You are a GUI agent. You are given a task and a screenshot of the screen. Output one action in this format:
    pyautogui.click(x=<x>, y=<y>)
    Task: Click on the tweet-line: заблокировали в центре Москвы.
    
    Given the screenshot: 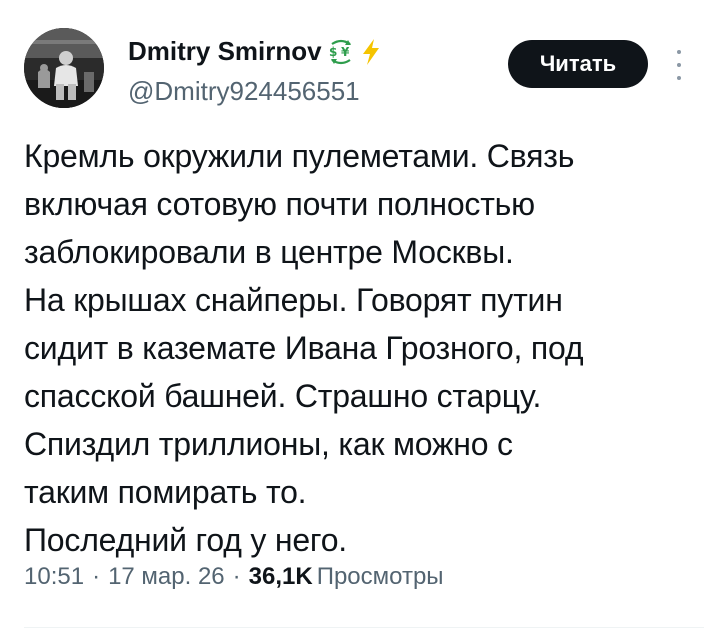 What is the action you would take?
    pyautogui.click(x=269, y=252)
    